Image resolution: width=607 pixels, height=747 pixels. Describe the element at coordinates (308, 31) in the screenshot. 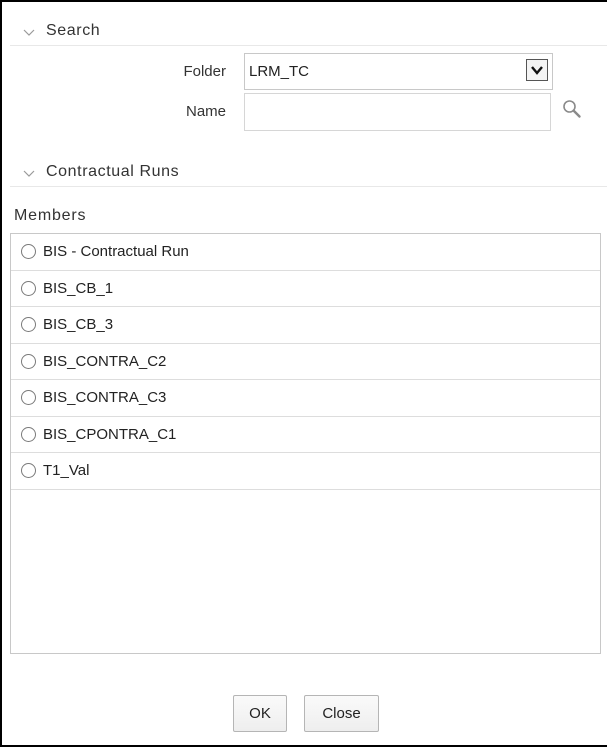

I see `search-section-header: Search` at that location.